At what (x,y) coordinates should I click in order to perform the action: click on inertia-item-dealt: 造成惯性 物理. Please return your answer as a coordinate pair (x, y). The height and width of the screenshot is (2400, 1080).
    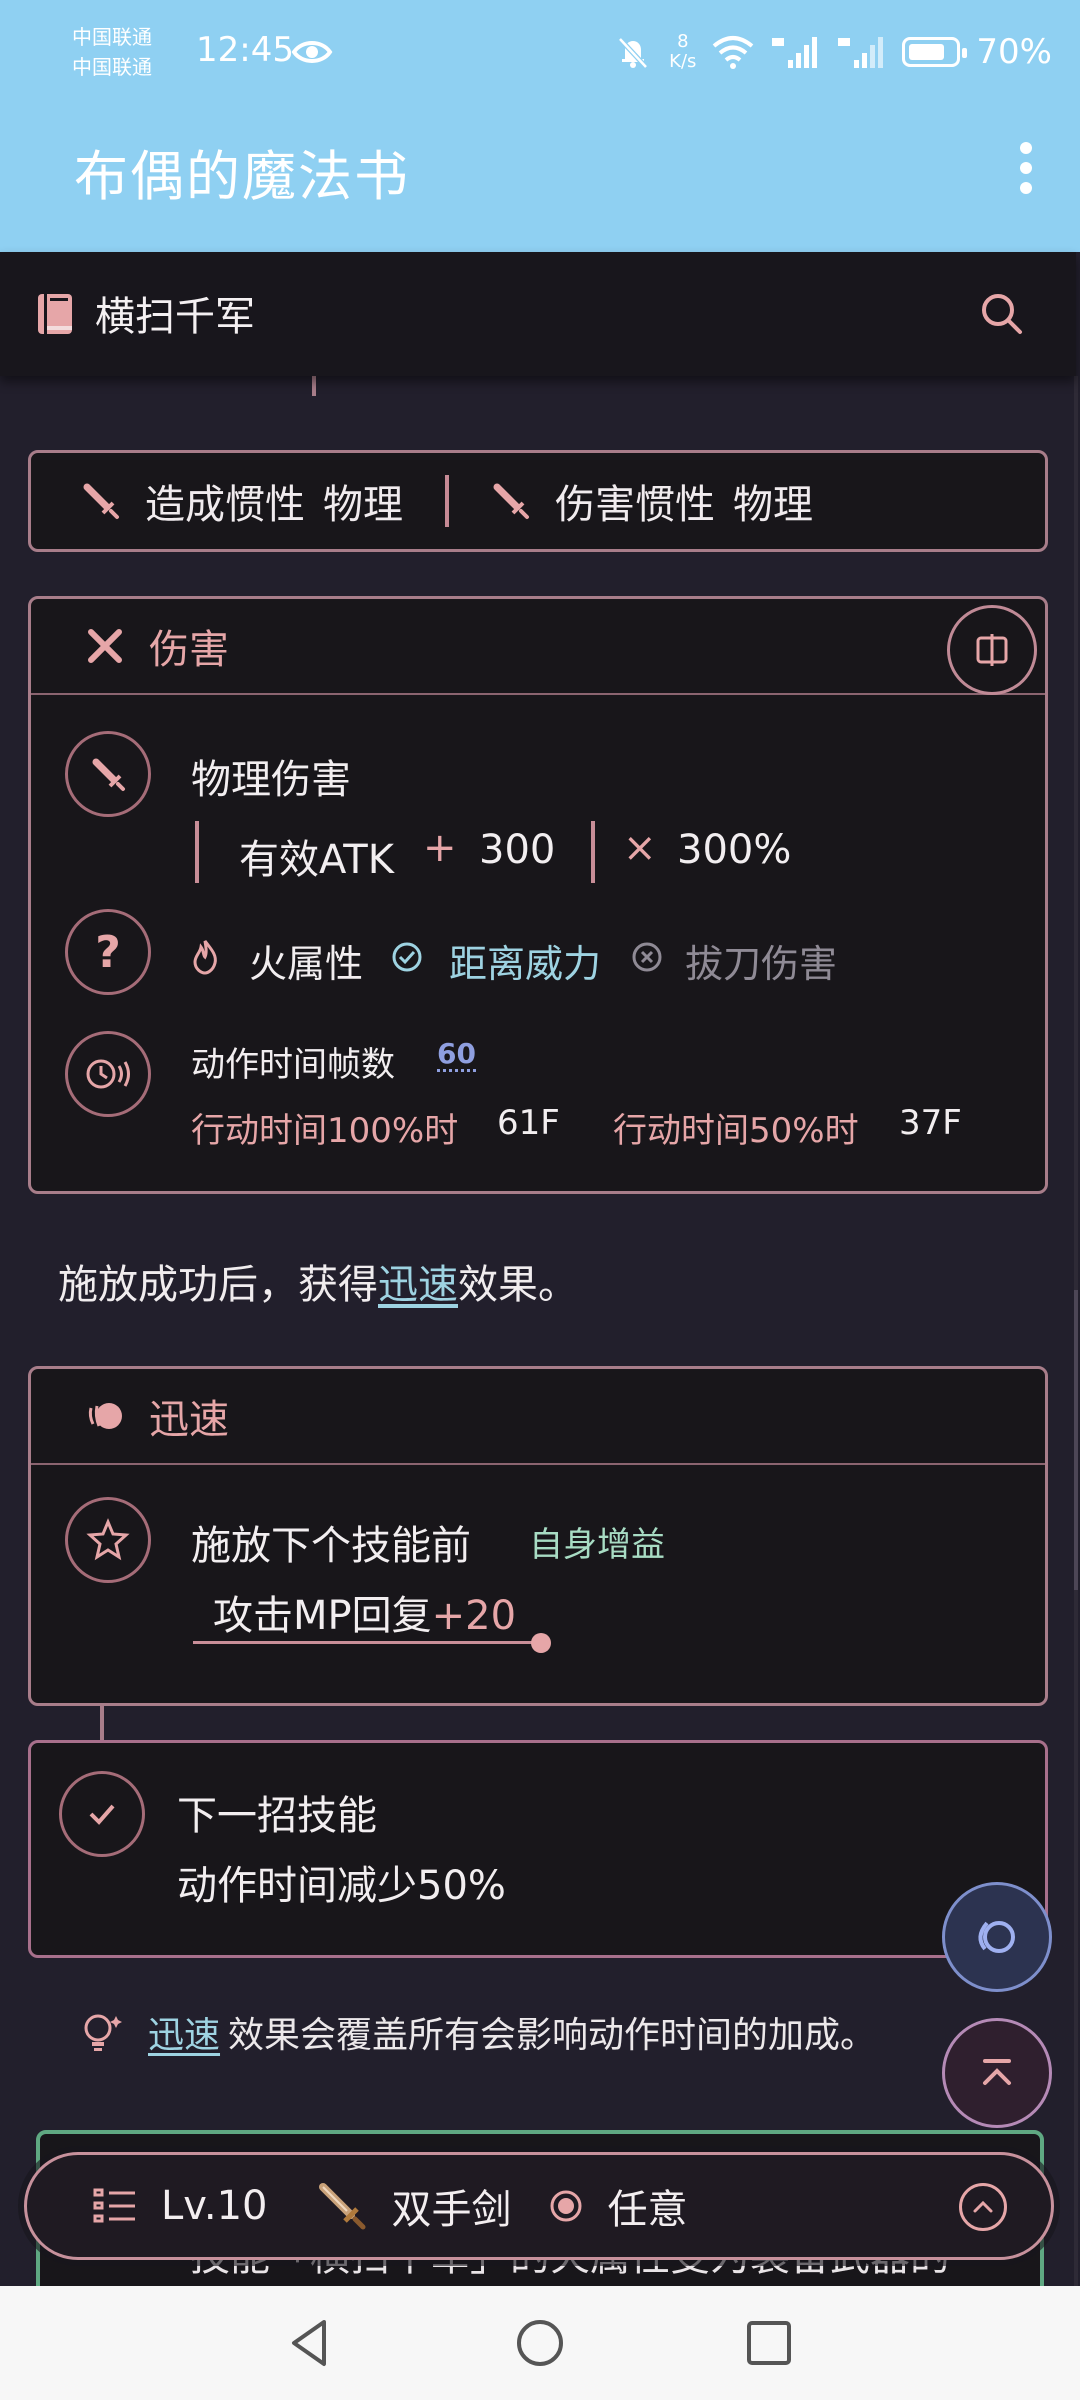
    Looking at the image, I should click on (242, 501).